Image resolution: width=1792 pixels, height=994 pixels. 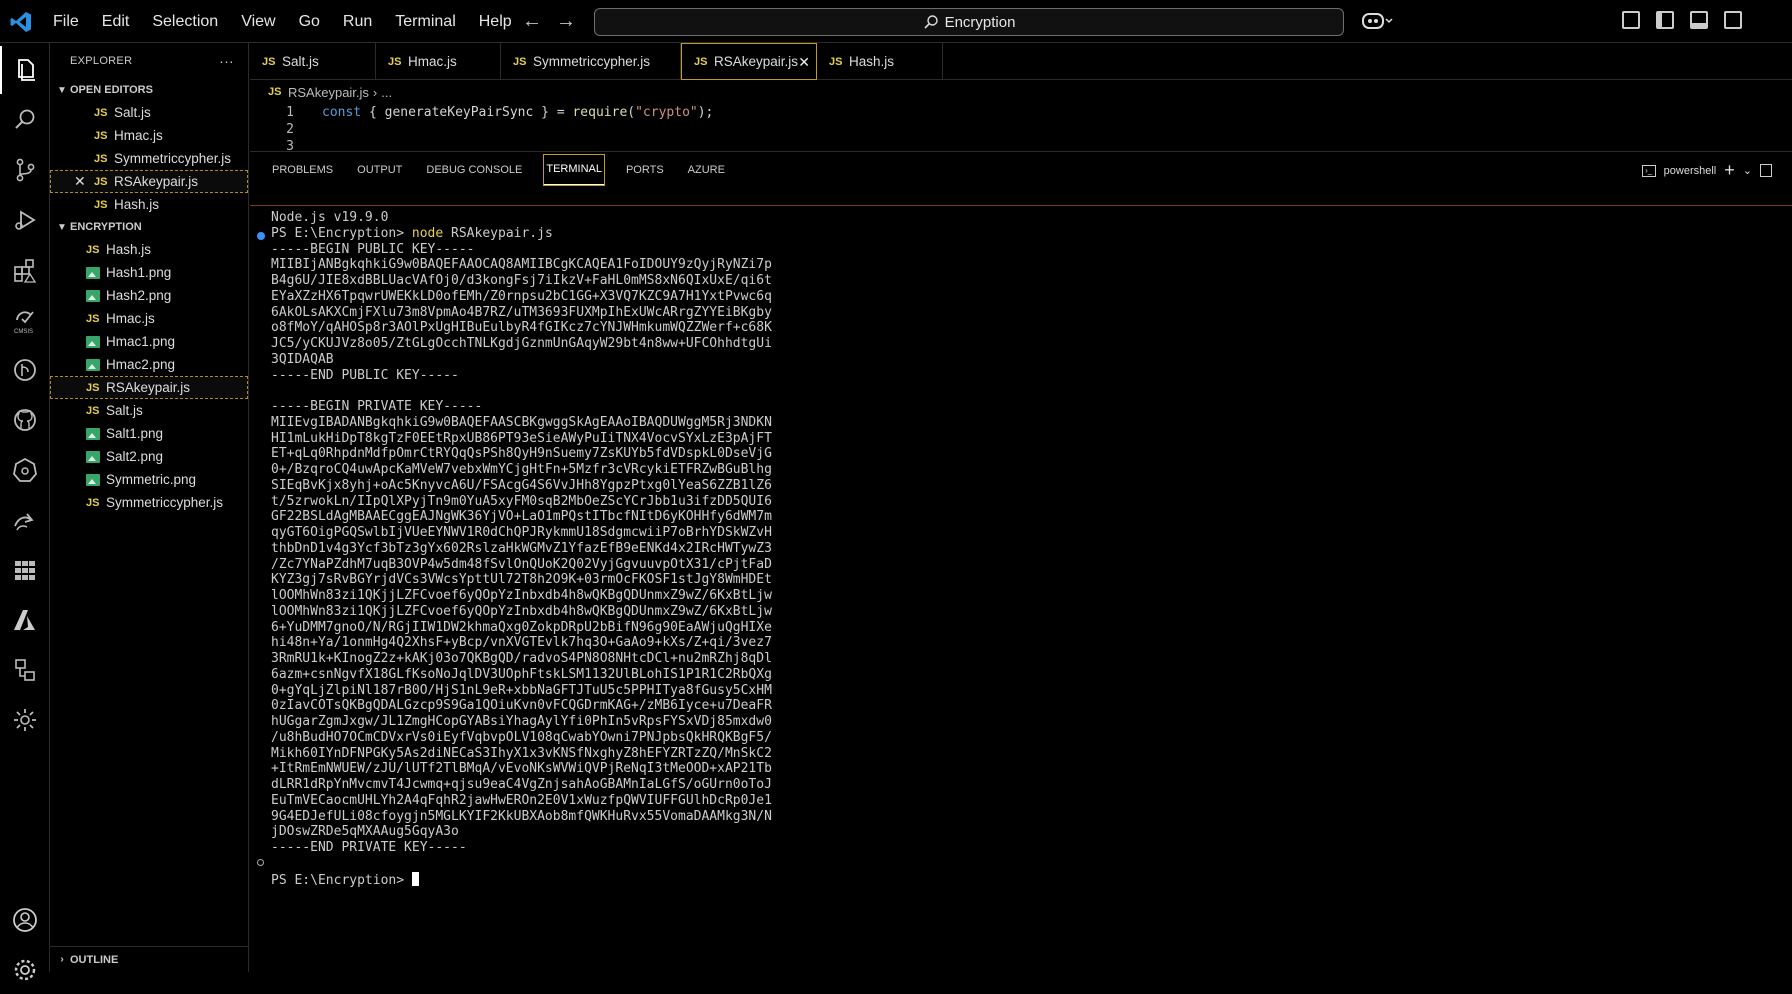 What do you see at coordinates (591, 61) in the screenshot?
I see `tab-symmetriccypher: JS Symmetriccypher.js` at bounding box center [591, 61].